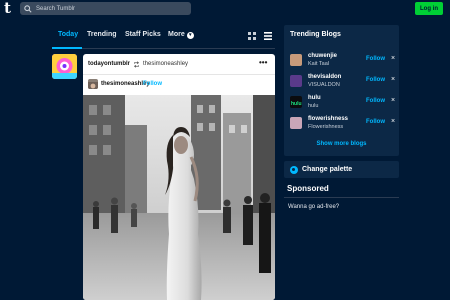  What do you see at coordinates (322, 56) in the screenshot?
I see `blog-name: chuwenjie` at bounding box center [322, 56].